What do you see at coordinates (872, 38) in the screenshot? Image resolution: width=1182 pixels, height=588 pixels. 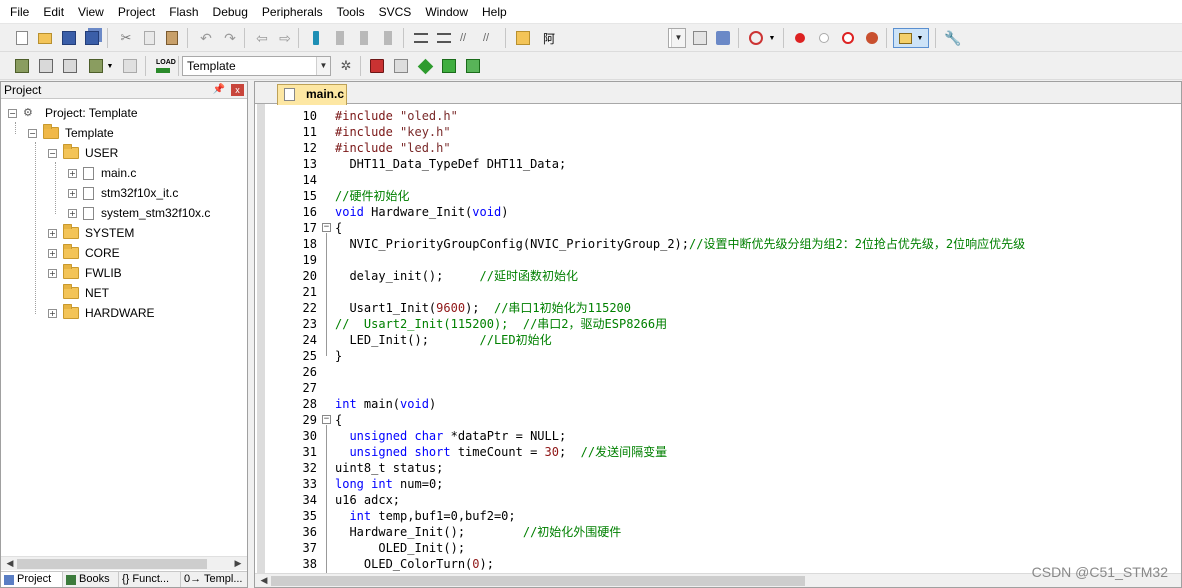 I see `kill-breakpoints-icon` at bounding box center [872, 38].